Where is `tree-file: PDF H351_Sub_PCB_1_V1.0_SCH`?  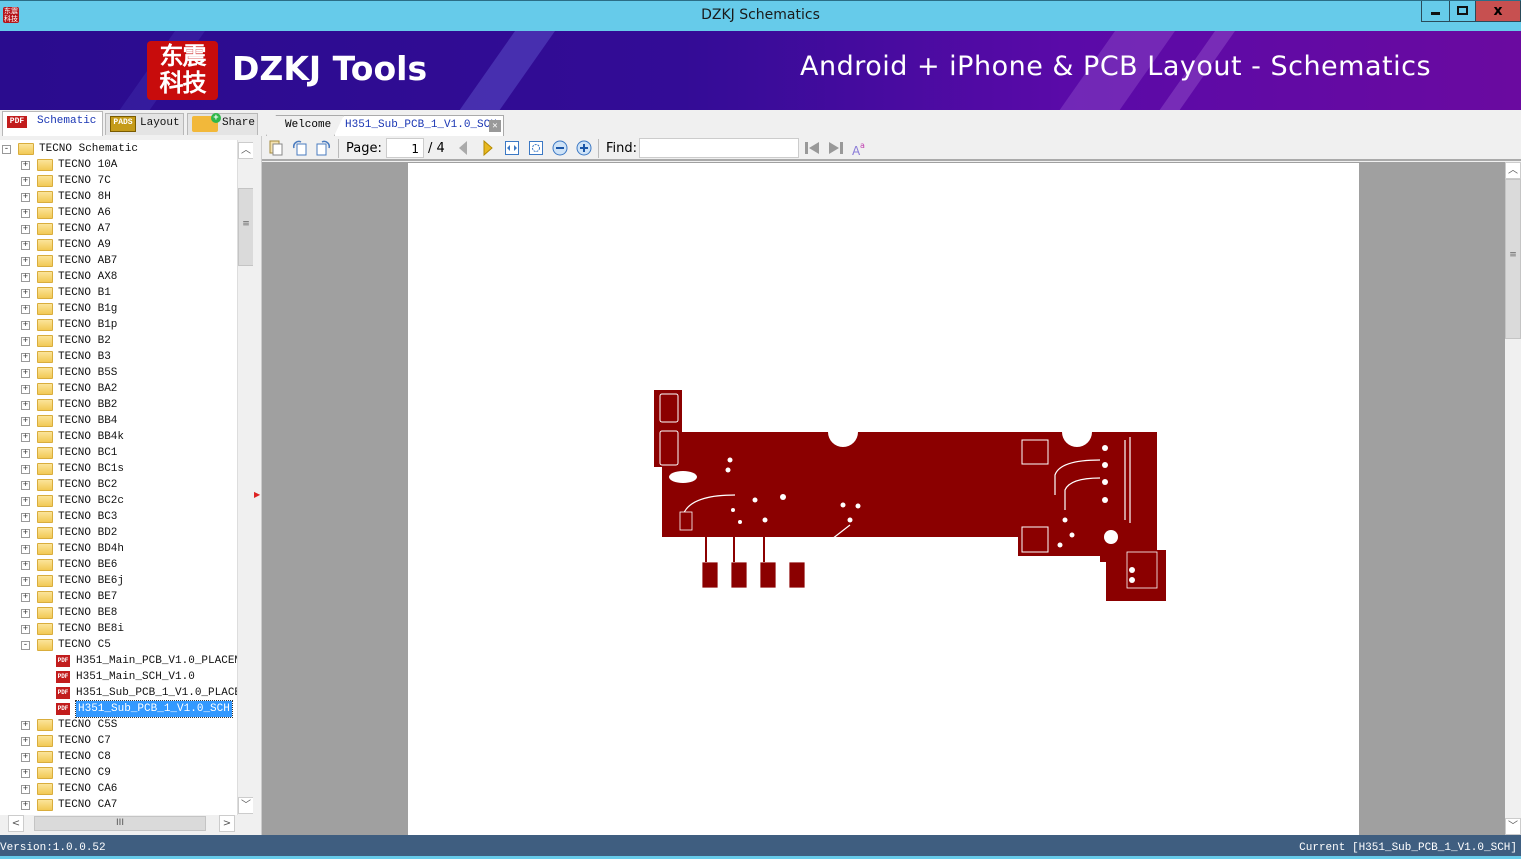 tree-file: PDF H351_Sub_PCB_1_V1.0_SCH is located at coordinates (118, 709).